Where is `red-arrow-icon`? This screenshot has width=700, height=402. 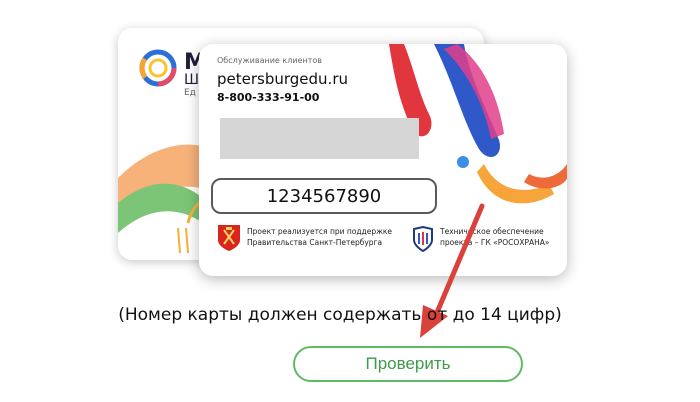 red-arrow-icon is located at coordinates (452, 270).